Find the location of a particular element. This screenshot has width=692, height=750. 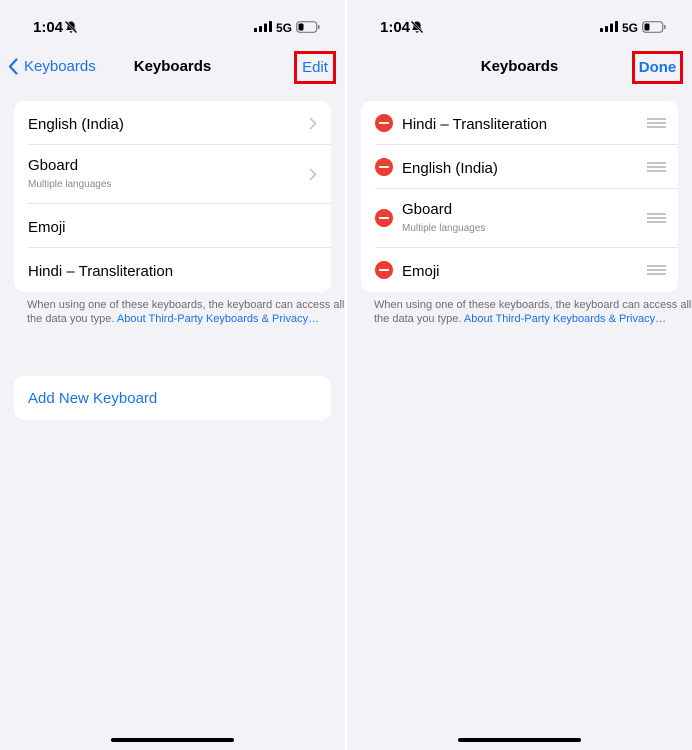

add-new-keyboard-button: Add New Keyboard is located at coordinates (172, 398).